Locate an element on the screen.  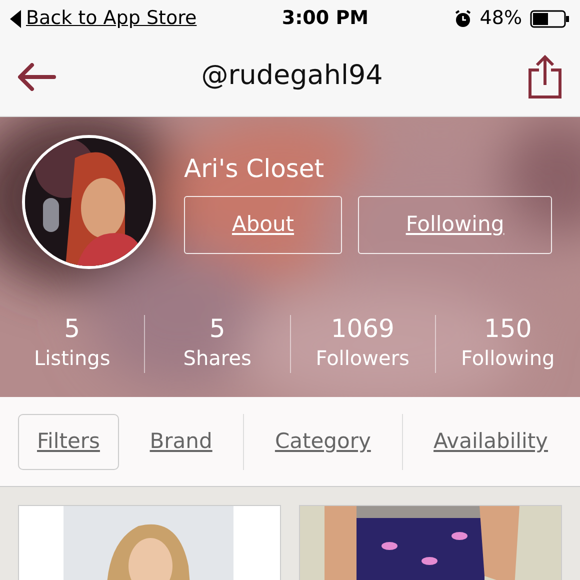
filter-menu: Availability is located at coordinates (491, 442).